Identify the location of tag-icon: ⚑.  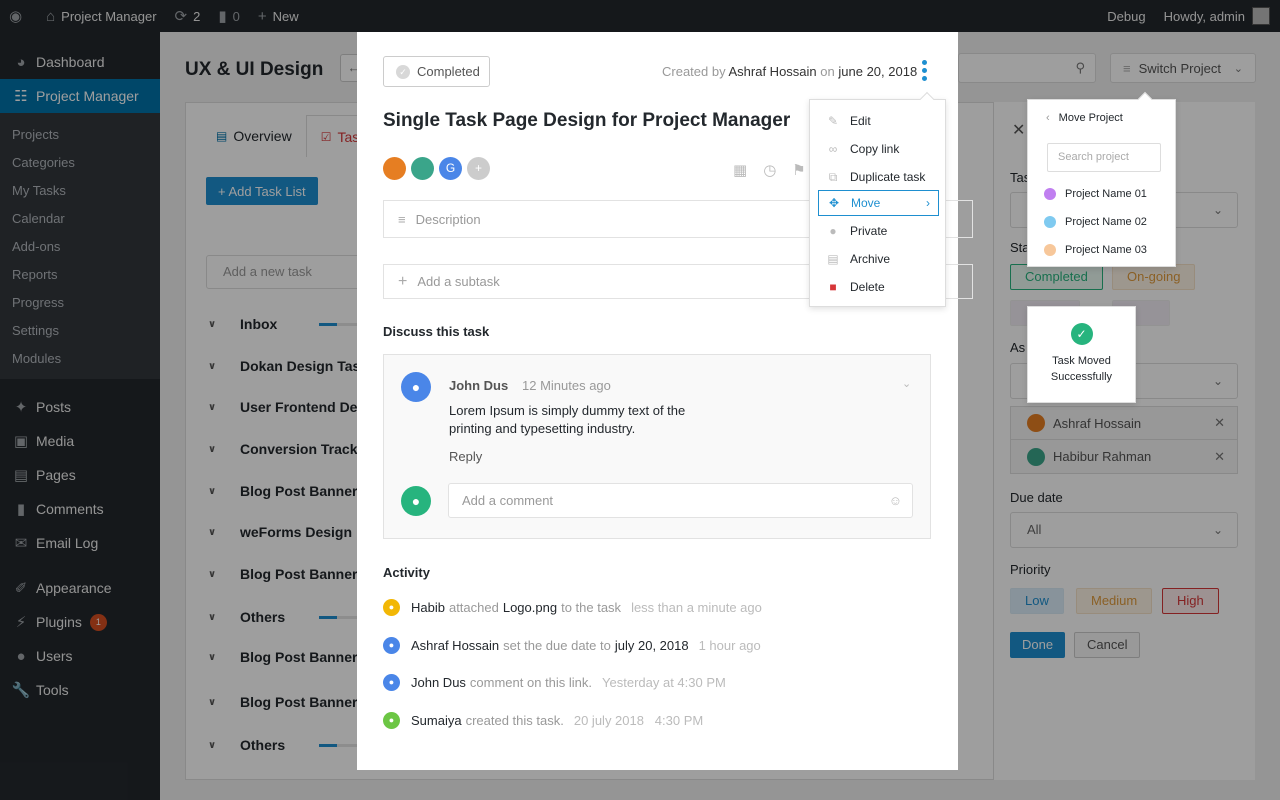
(798, 170).